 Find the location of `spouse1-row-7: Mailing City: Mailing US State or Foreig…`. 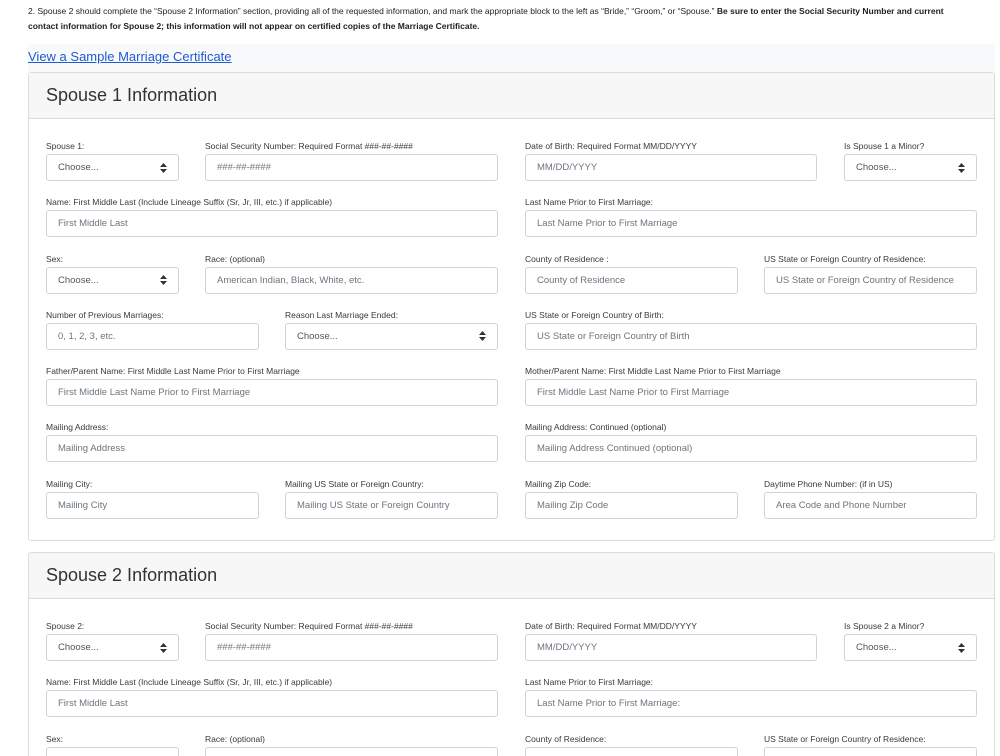

spouse1-row-7: Mailing City: Mailing US State or Foreig… is located at coordinates (511, 498).